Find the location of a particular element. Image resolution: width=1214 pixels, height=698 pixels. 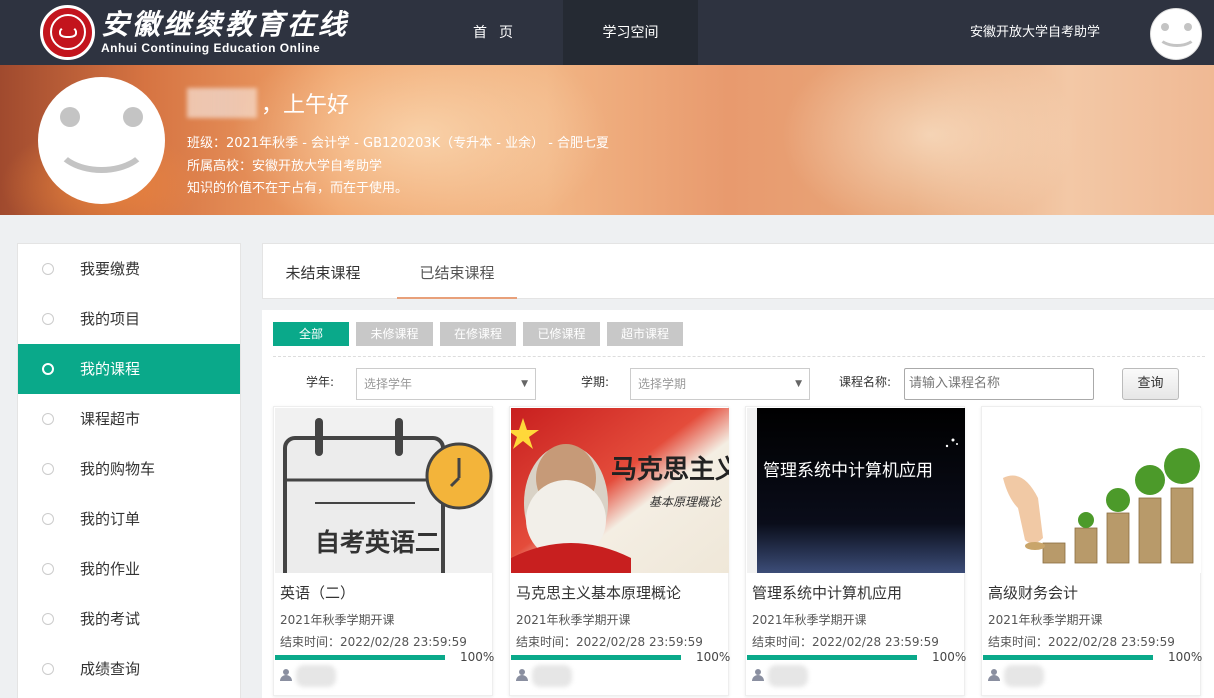

course-thumbnail: 自考英语二 is located at coordinates (384, 490).